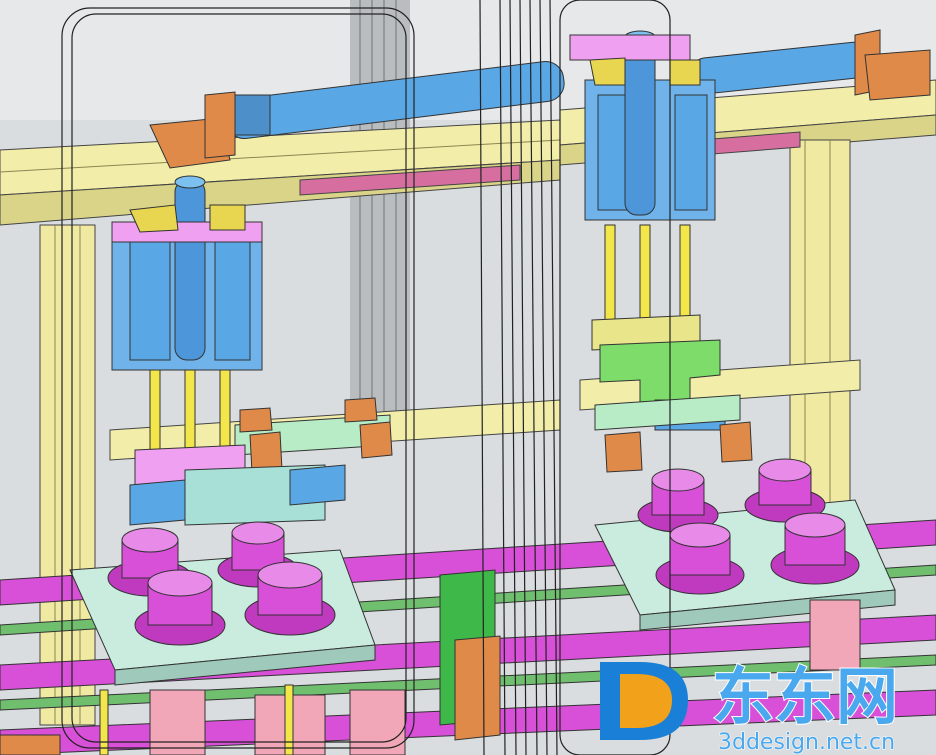 The image size is (936, 755). I want to click on watermark-url-text: 3ddesign.net.cn, so click(806, 742).